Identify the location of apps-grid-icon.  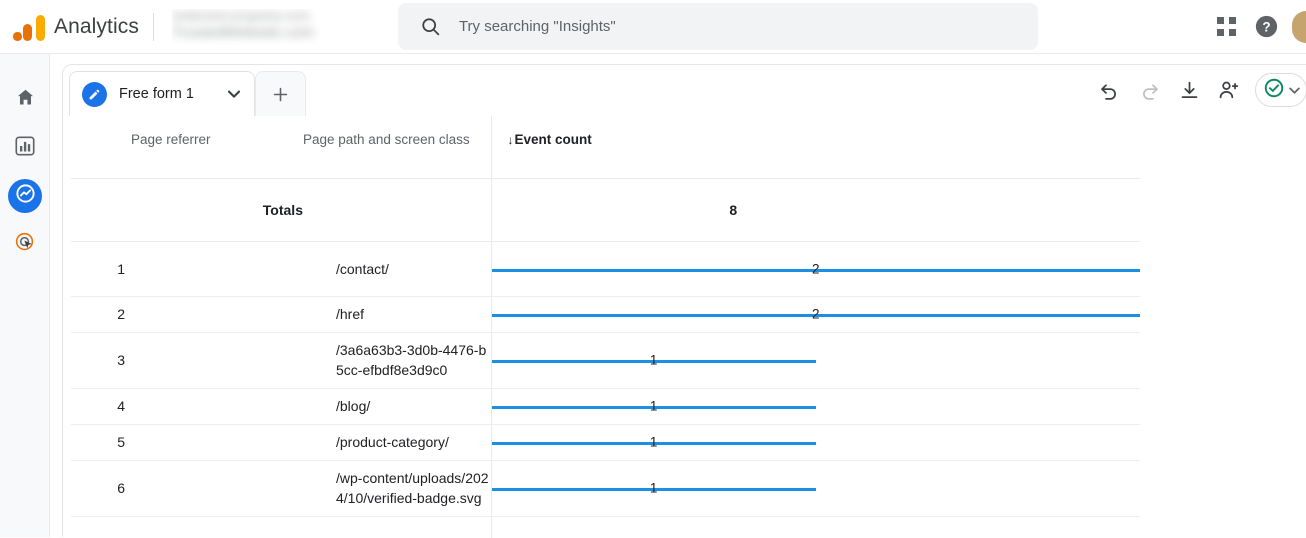
(1226, 27).